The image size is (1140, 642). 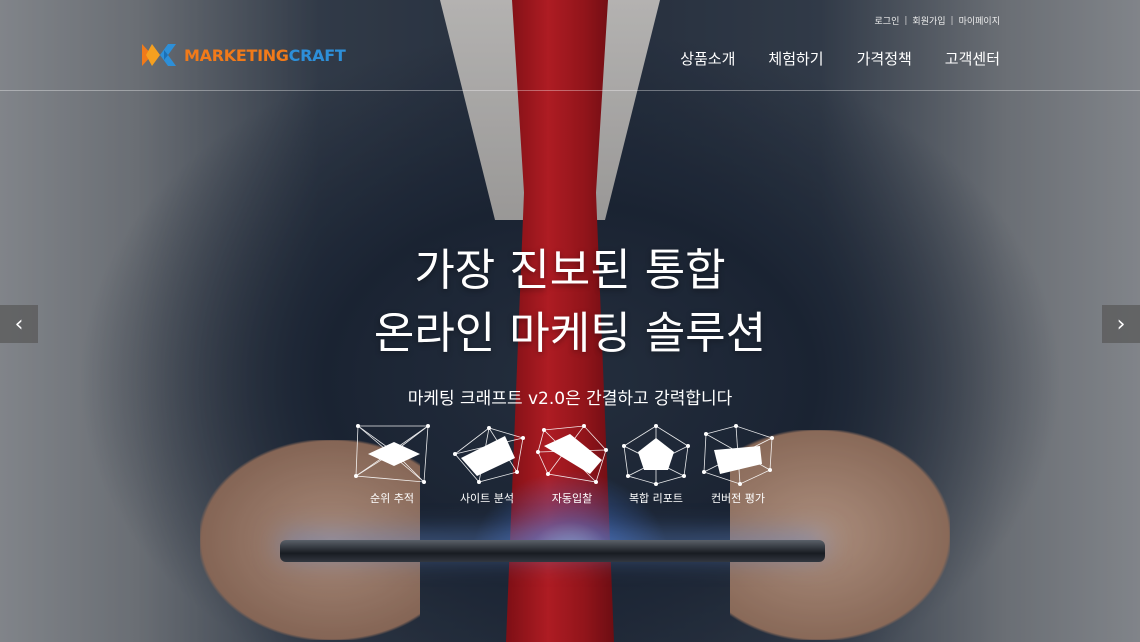 I want to click on logo-text-craft: CRAFT, so click(x=317, y=55).